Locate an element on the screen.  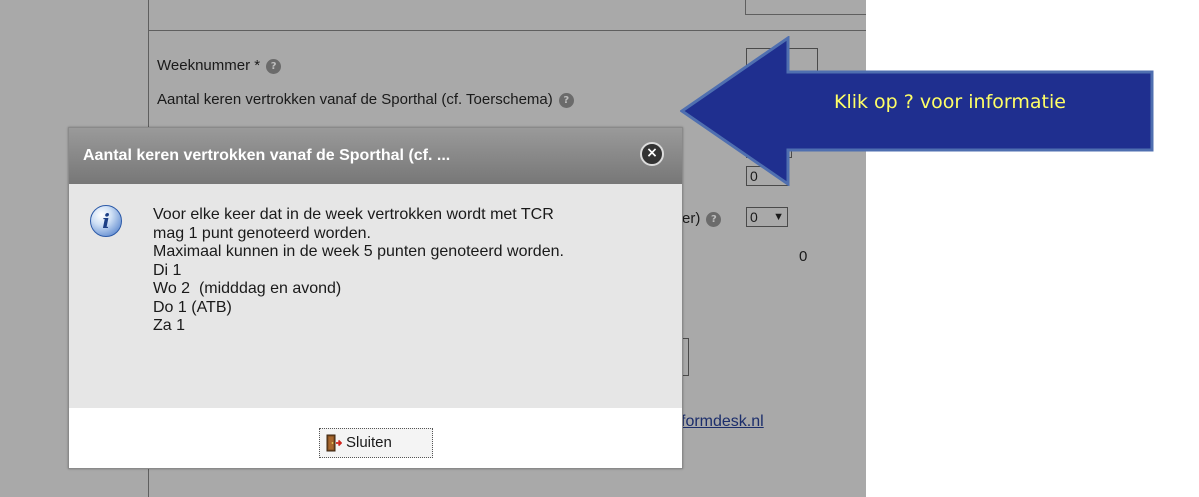
week-number-label-text: Weeknummer * is located at coordinates (209, 65).